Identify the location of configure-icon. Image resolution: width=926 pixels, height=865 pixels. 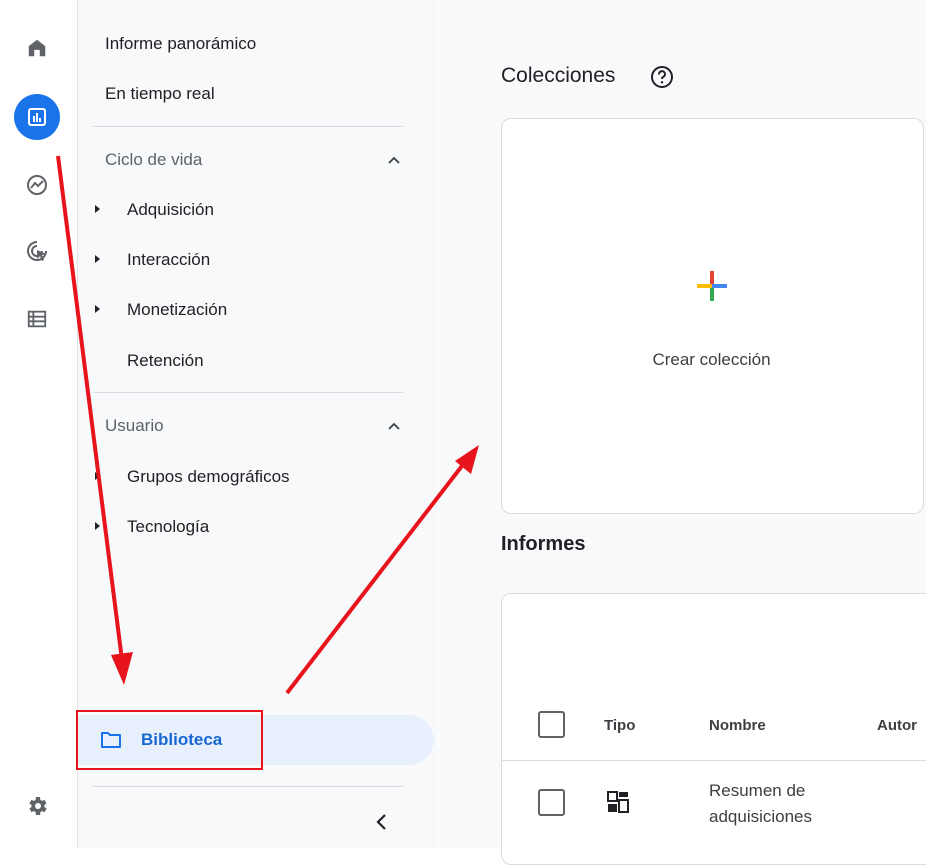
(37, 319).